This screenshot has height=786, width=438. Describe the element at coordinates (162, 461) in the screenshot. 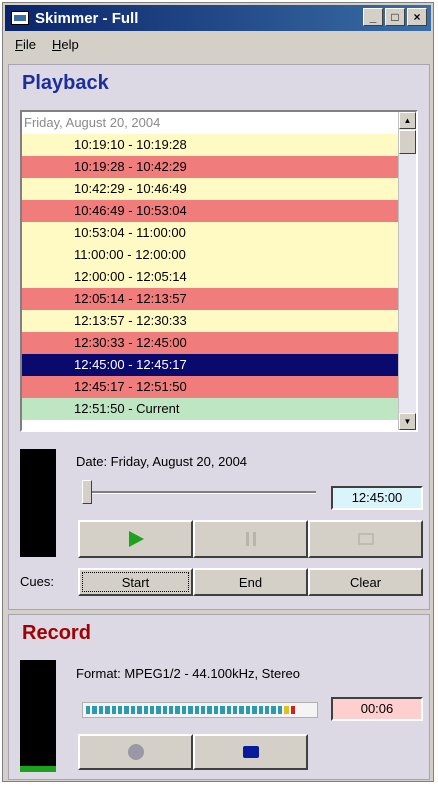

I see `playback-date-label: Date: Friday, August 20, 2004` at that location.